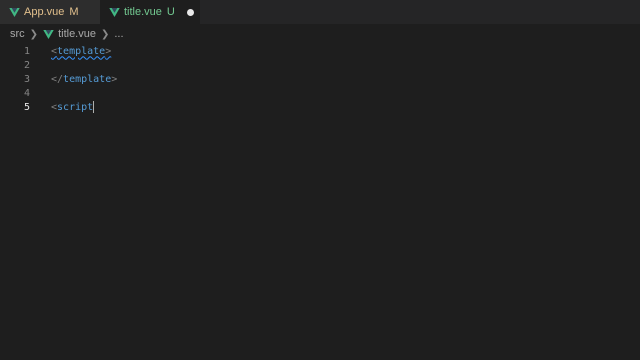  Describe the element at coordinates (26, 93) in the screenshot. I see `line-number: 4` at that location.